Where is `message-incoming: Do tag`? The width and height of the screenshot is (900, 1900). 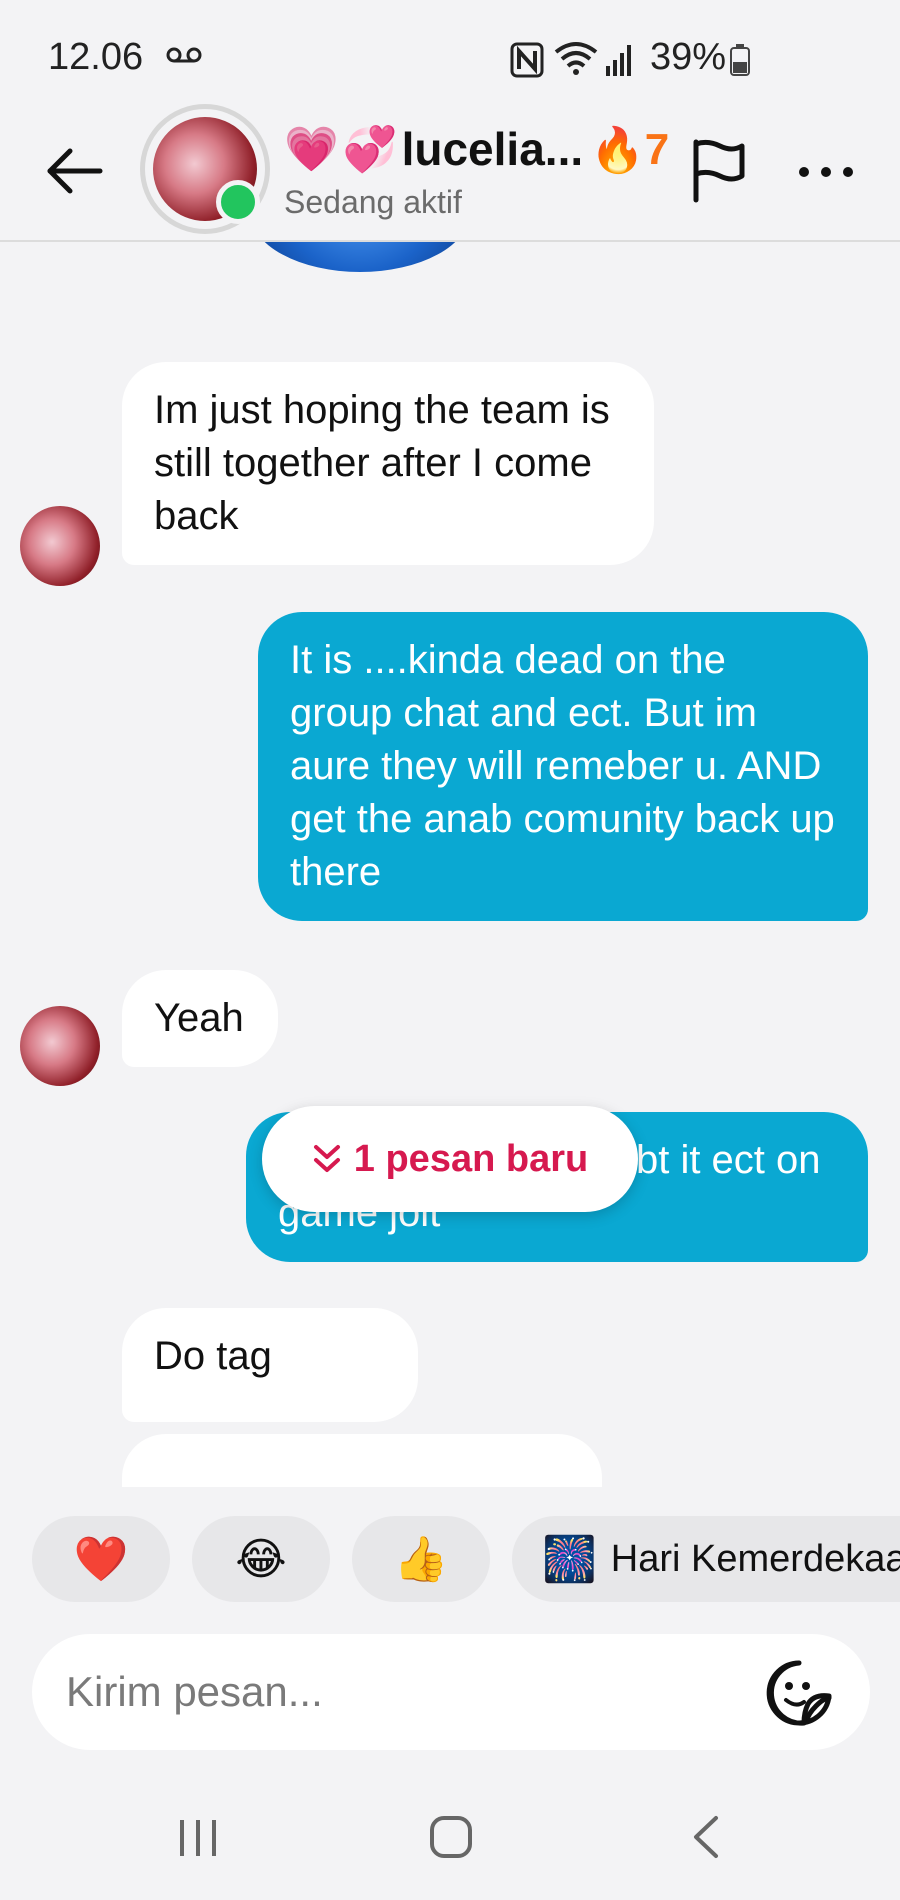 message-incoming: Do tag is located at coordinates (270, 1365).